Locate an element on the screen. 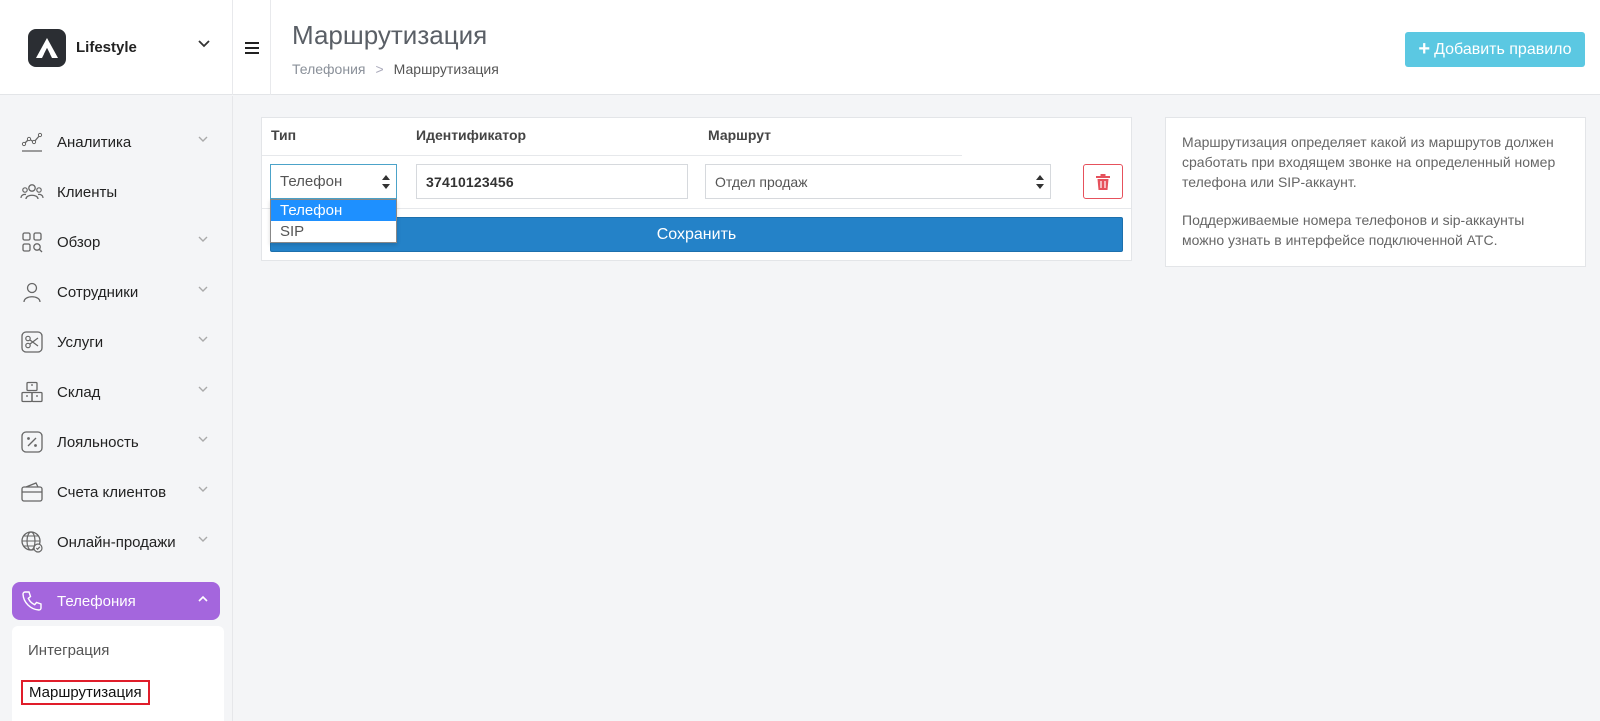 The image size is (1600, 721). clients-icon is located at coordinates (32, 192).